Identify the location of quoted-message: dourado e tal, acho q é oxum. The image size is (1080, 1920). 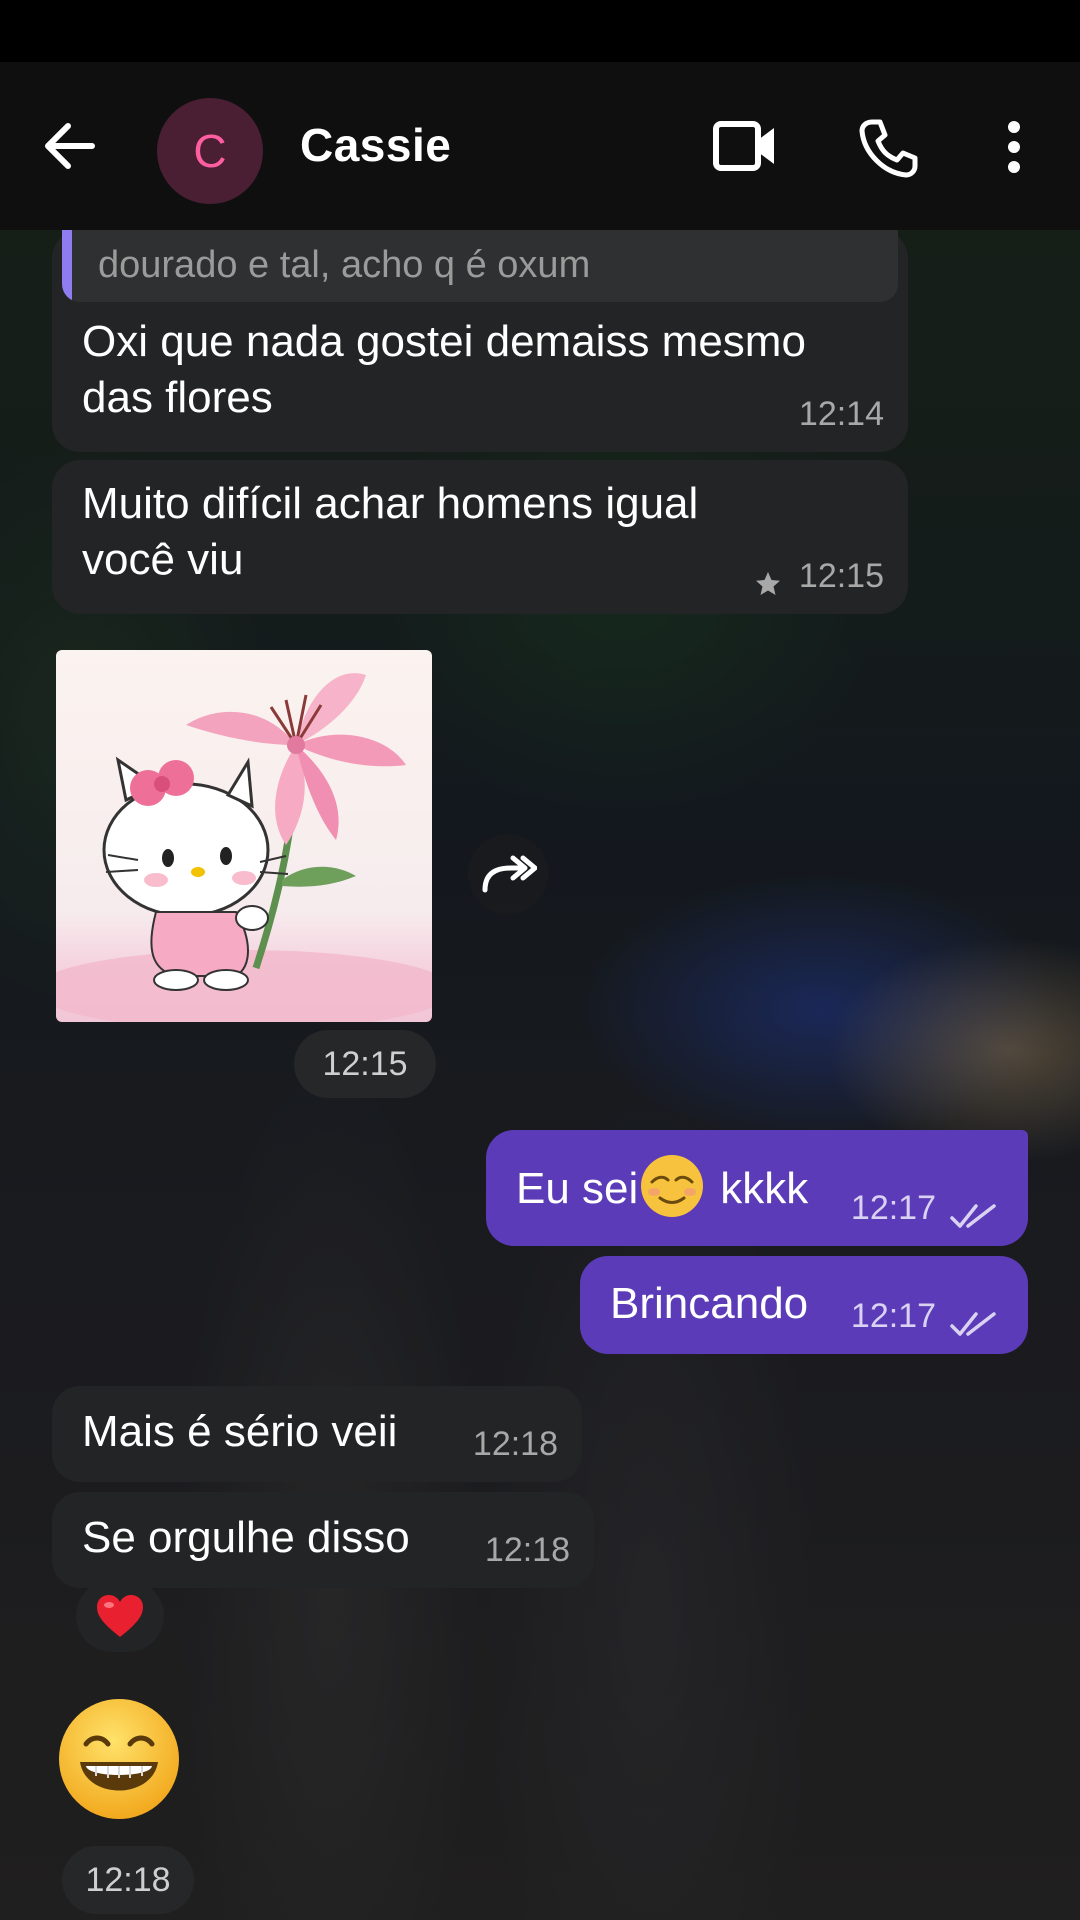
(480, 266).